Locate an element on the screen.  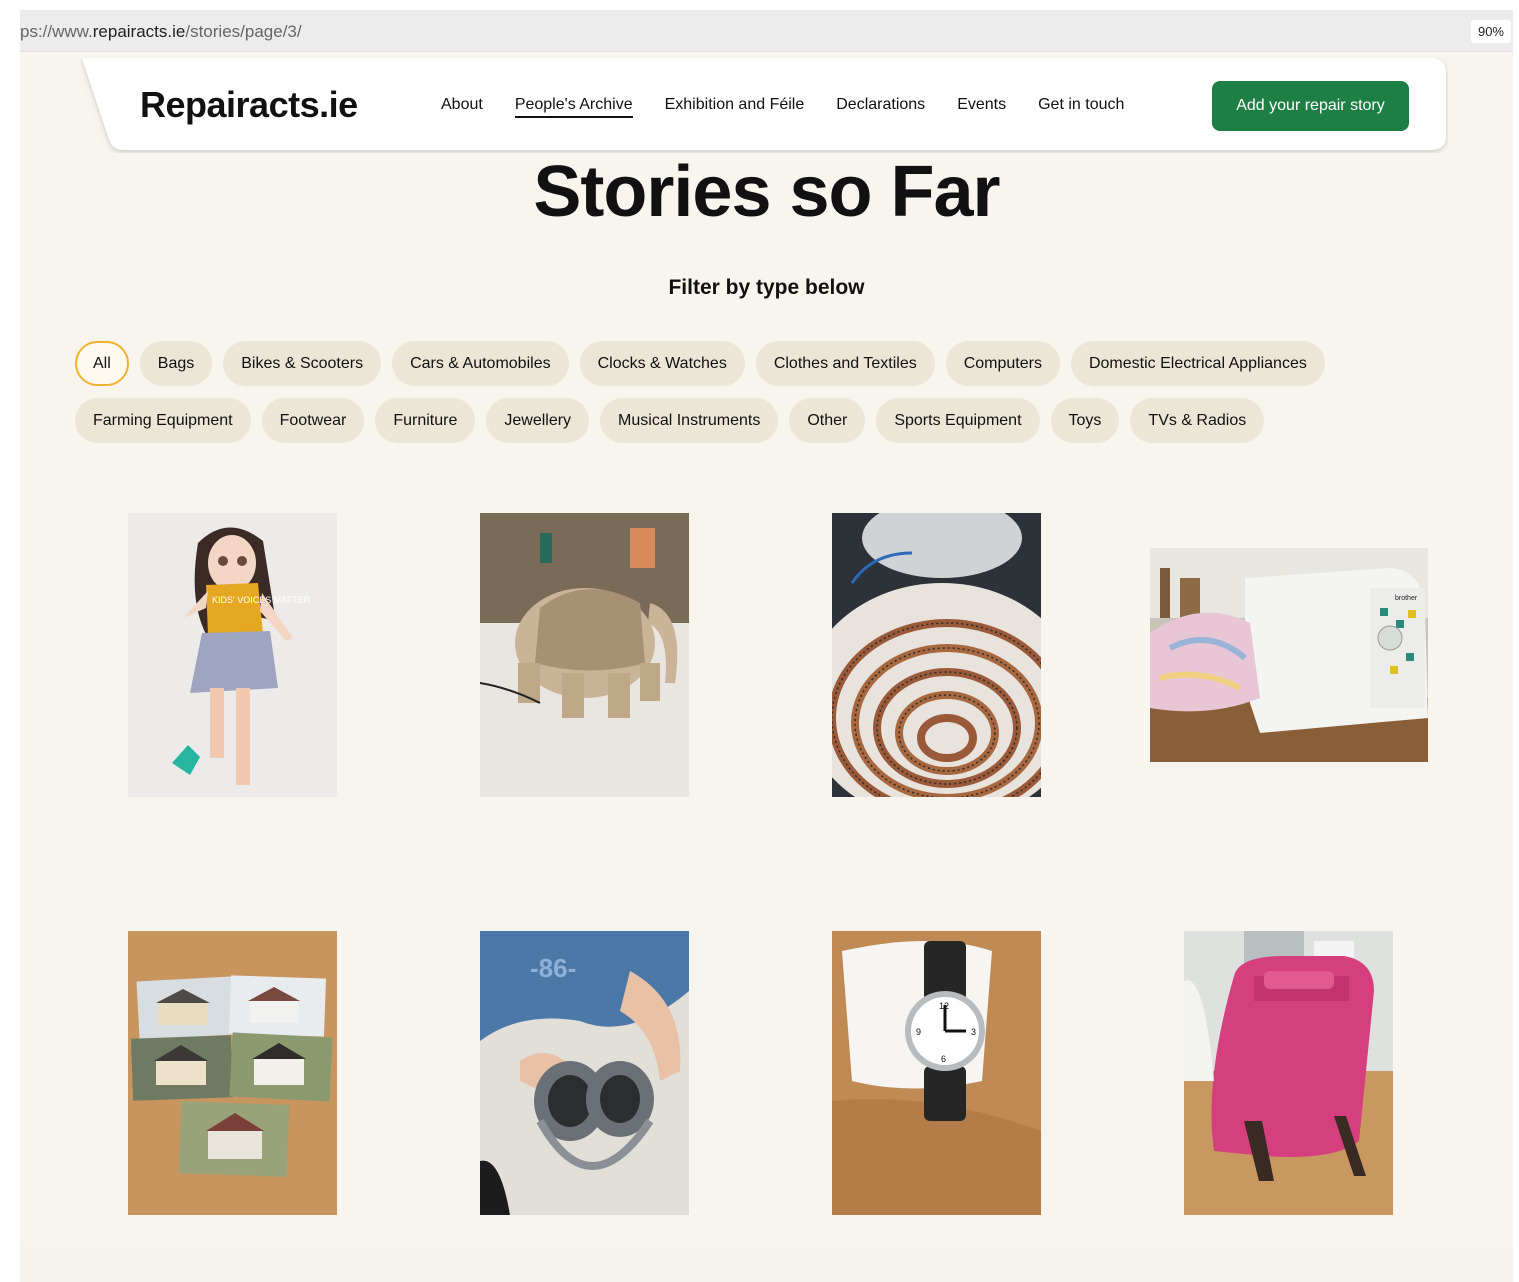
filter-jewellery: Jewellery is located at coordinates (538, 420).